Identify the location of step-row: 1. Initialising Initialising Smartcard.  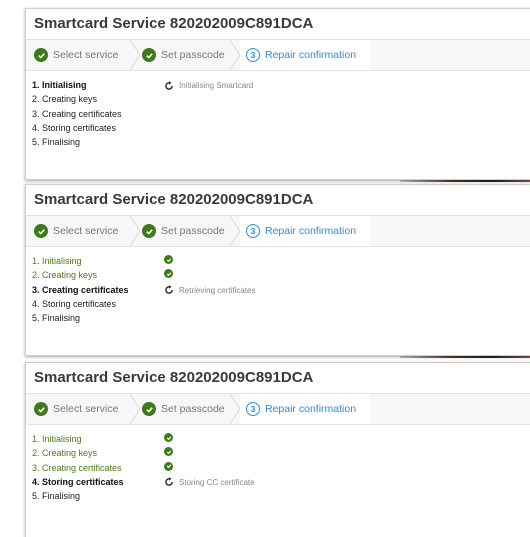
(281, 85).